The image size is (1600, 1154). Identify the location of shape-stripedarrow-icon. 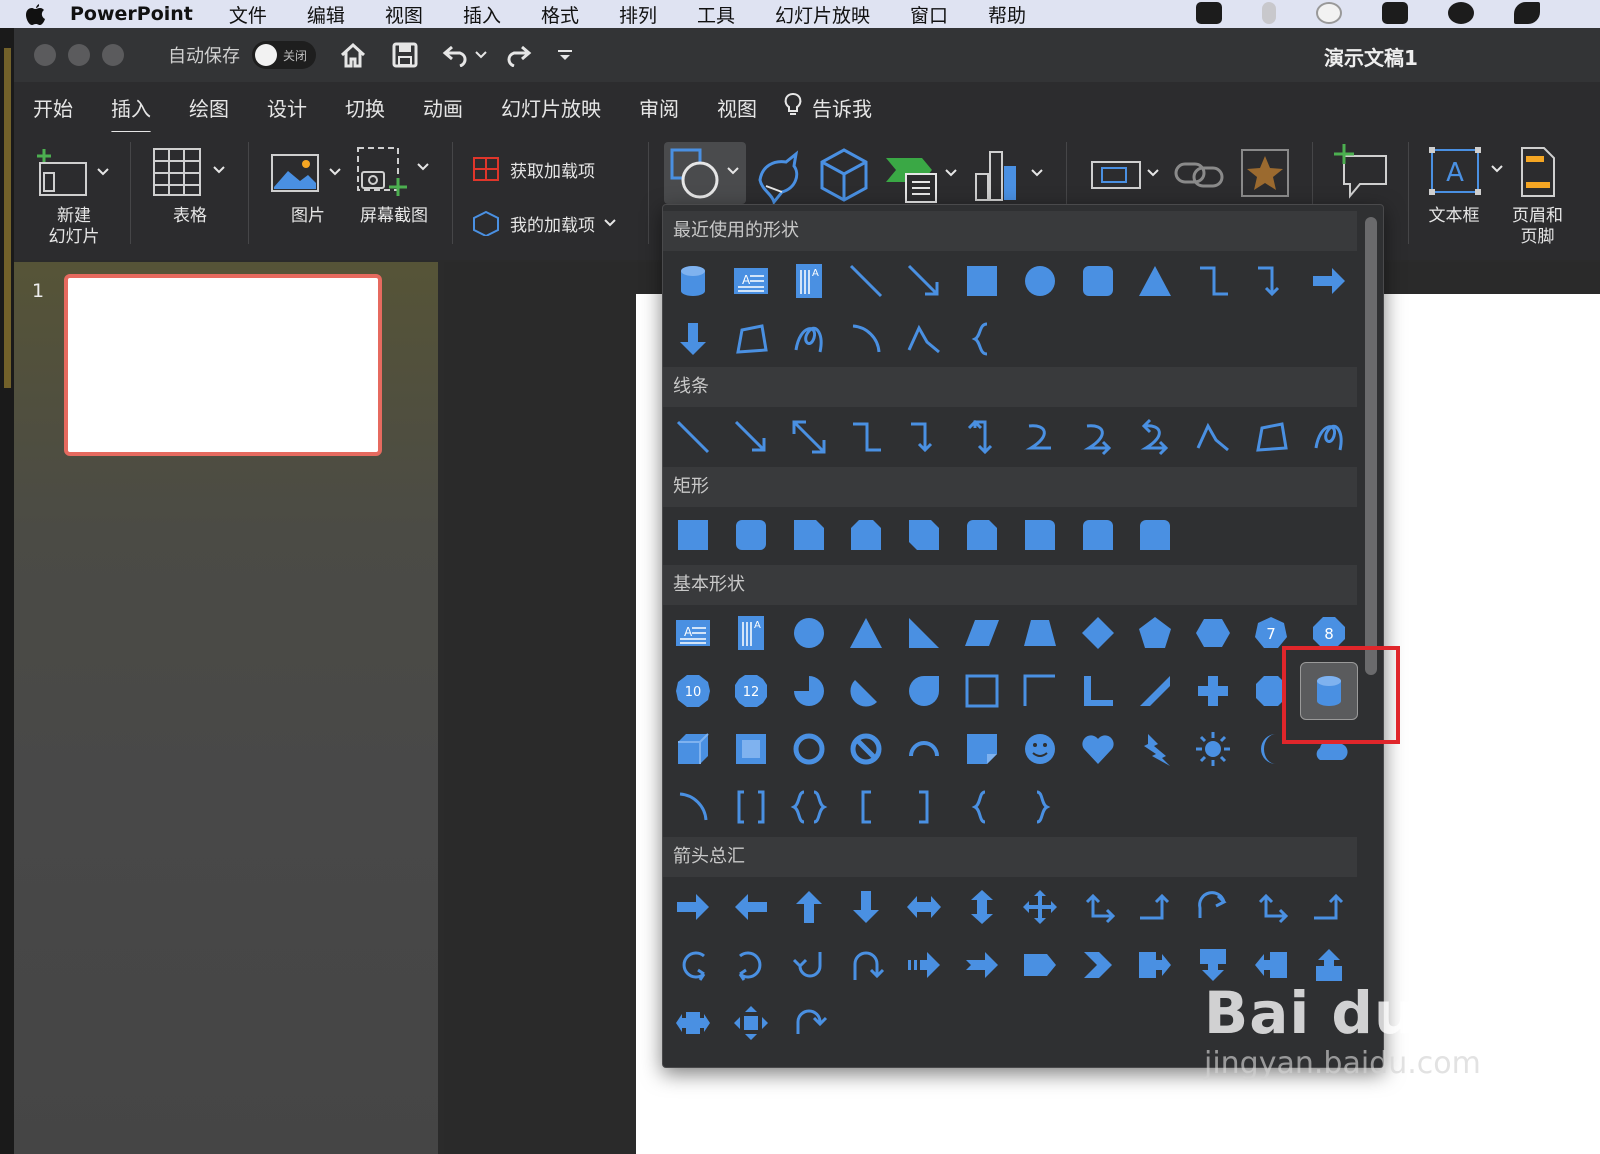
(924, 965).